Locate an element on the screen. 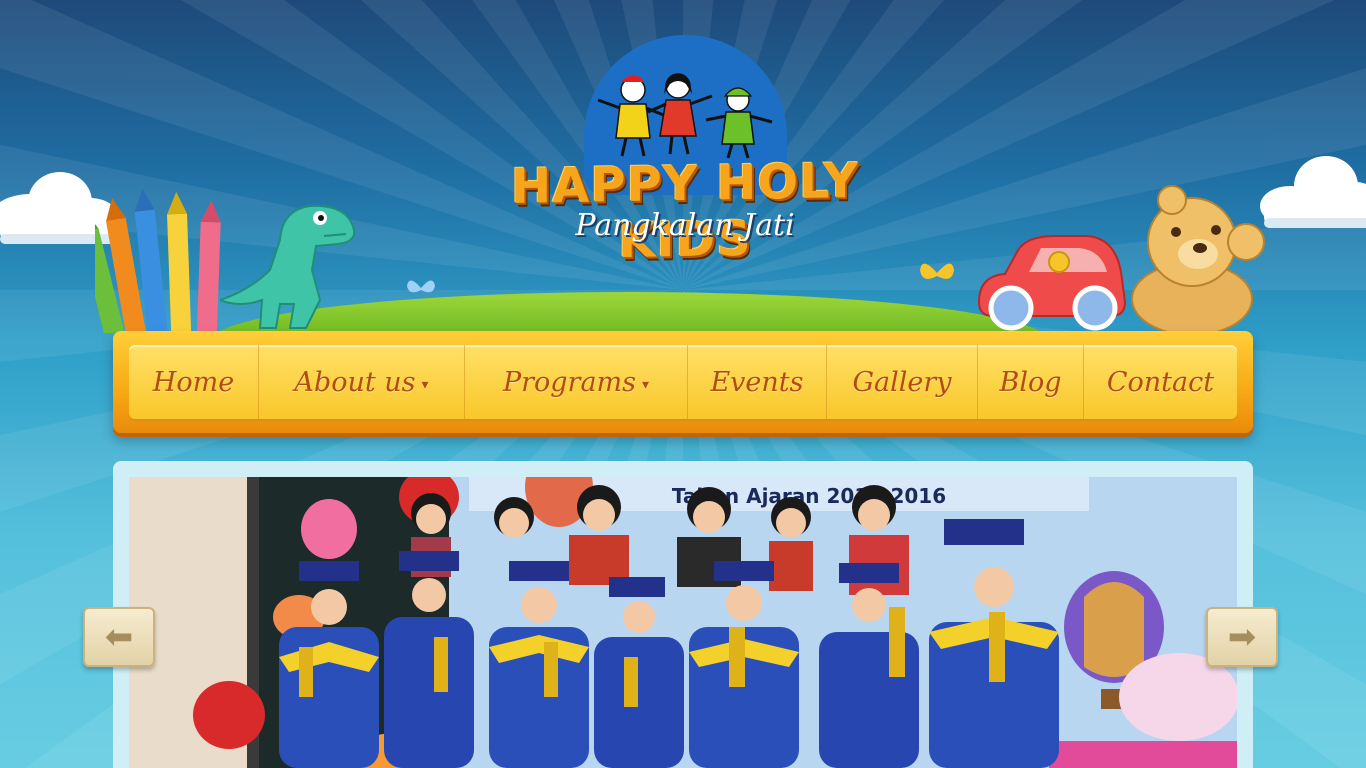 This screenshot has height=768, width=1366. arrow-right-icon: ➡ is located at coordinates (1242, 637).